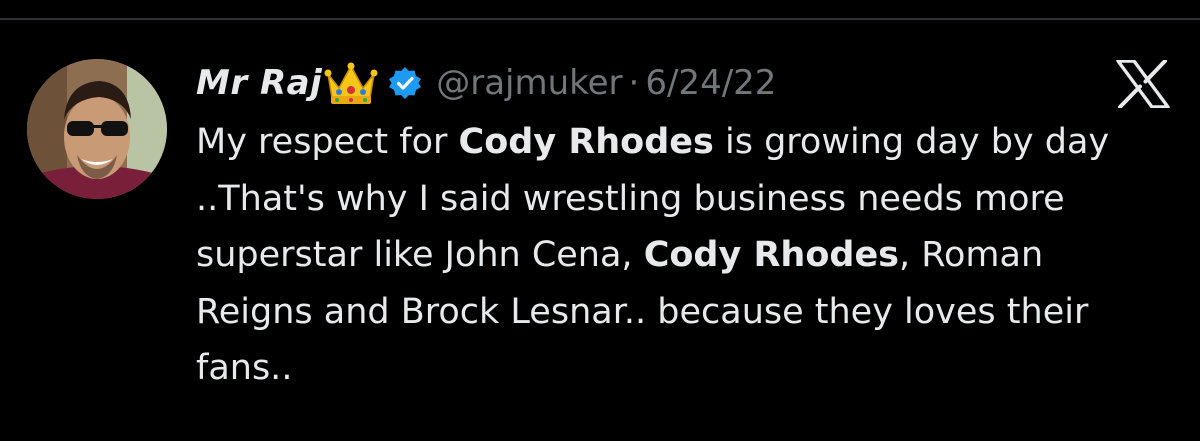  I want to click on author-name: Mr Raj, so click(259, 83).